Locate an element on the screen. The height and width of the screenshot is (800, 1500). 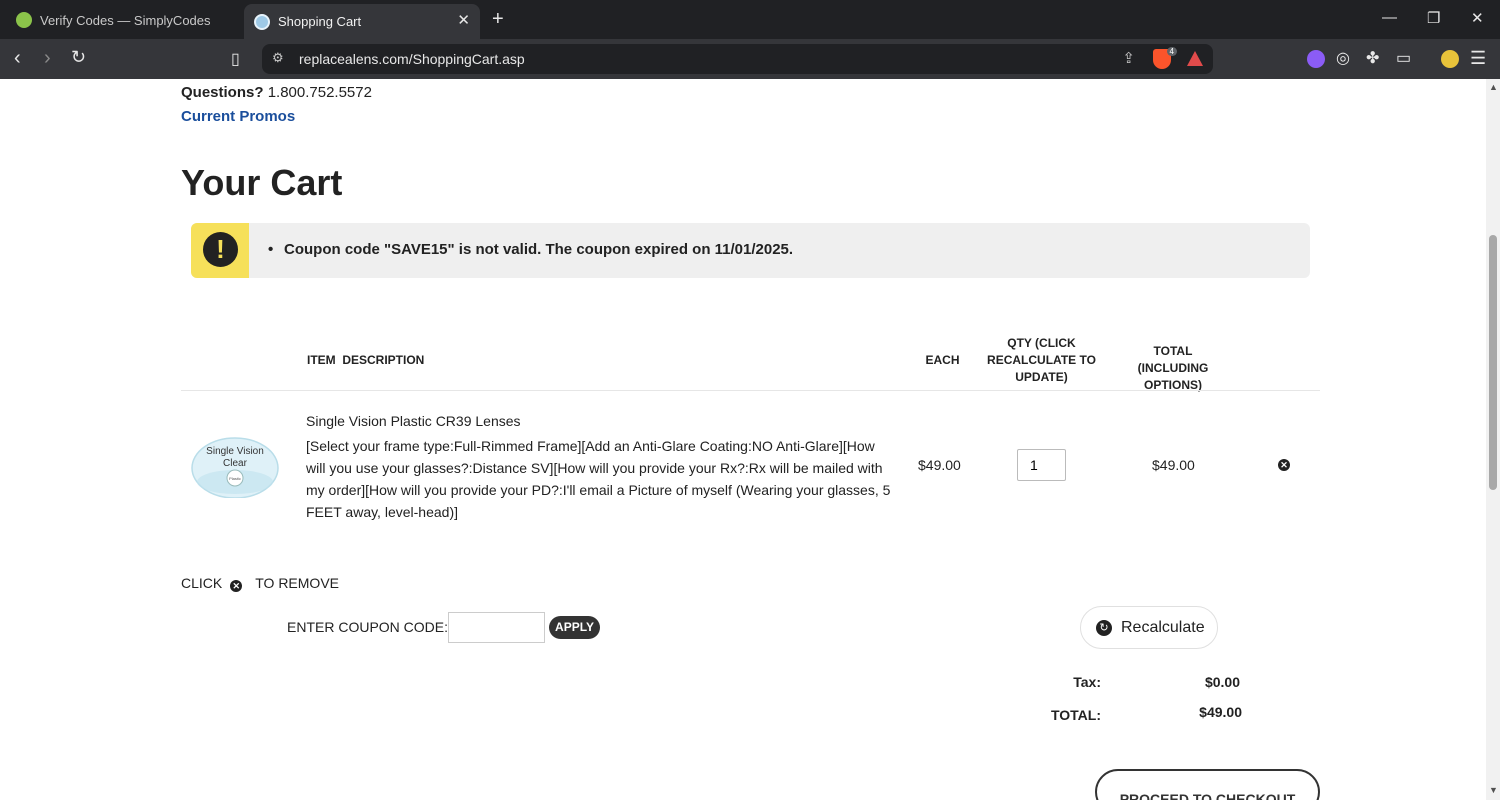
warning-icon-box: ! is located at coordinates (220, 250).